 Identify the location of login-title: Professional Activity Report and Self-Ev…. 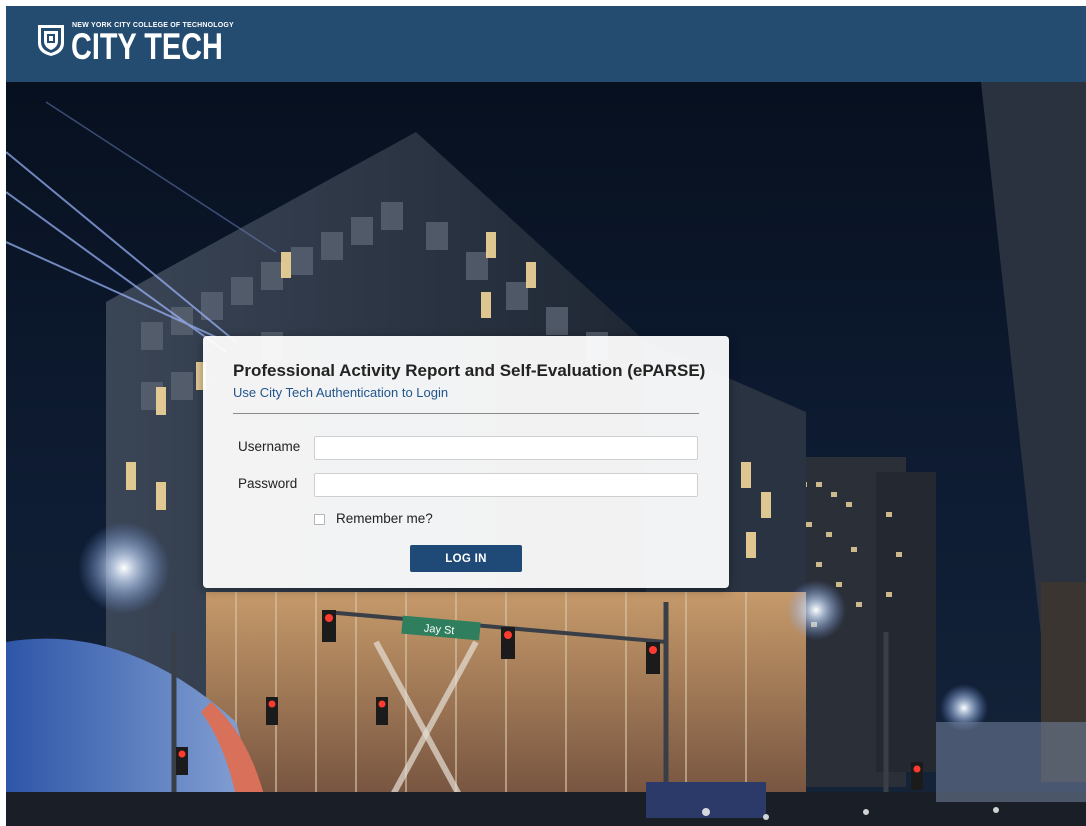
(469, 370).